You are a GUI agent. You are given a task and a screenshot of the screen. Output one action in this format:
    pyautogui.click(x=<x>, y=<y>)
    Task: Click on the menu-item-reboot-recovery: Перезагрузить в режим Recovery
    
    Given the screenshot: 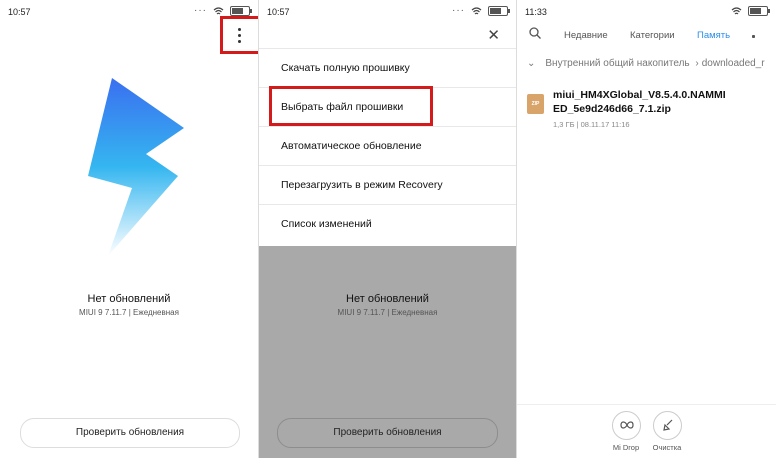 What is the action you would take?
    pyautogui.click(x=387, y=184)
    